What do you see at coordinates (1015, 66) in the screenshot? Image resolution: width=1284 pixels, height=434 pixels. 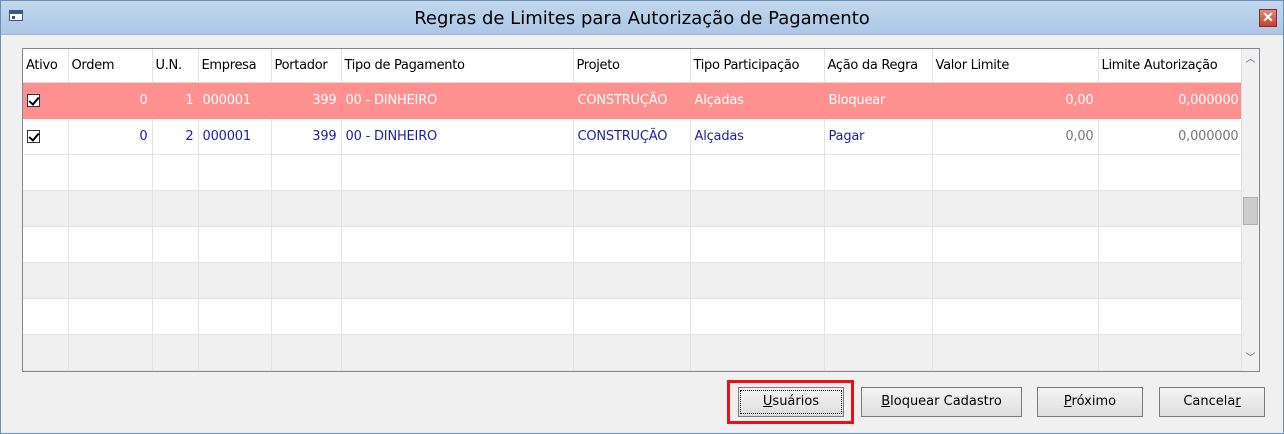 I see `col-header-valor-limite: Valor Limite` at bounding box center [1015, 66].